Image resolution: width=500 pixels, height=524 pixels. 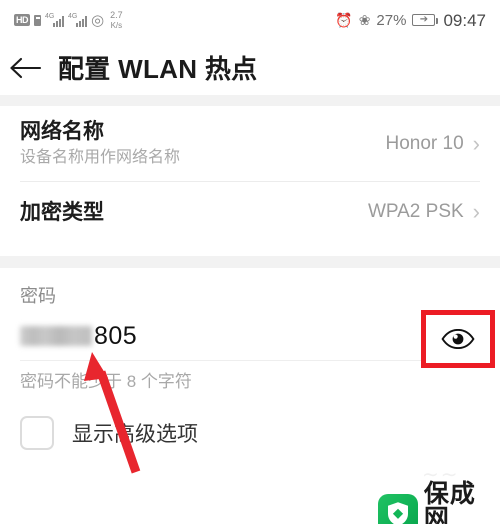 What do you see at coordinates (158, 69) in the screenshot?
I see `page-title: 配置 WLAN 热点` at bounding box center [158, 69].